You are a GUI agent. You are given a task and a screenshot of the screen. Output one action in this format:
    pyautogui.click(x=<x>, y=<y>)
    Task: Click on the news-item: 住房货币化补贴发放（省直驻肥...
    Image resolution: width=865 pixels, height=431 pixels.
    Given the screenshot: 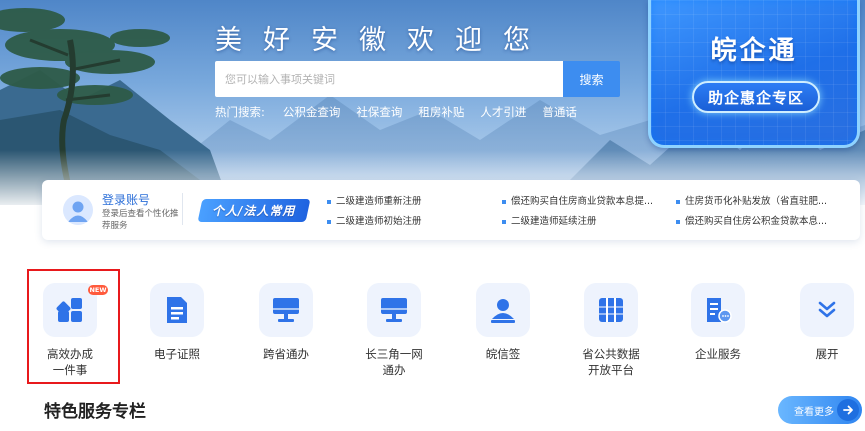 What is the action you would take?
    pyautogui.click(x=751, y=200)
    